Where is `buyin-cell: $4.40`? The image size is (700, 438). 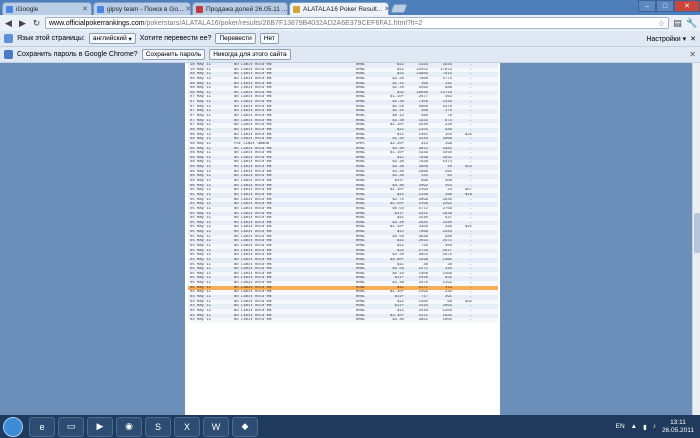
buyin-cell: $4.40 is located at coordinates (398, 320).